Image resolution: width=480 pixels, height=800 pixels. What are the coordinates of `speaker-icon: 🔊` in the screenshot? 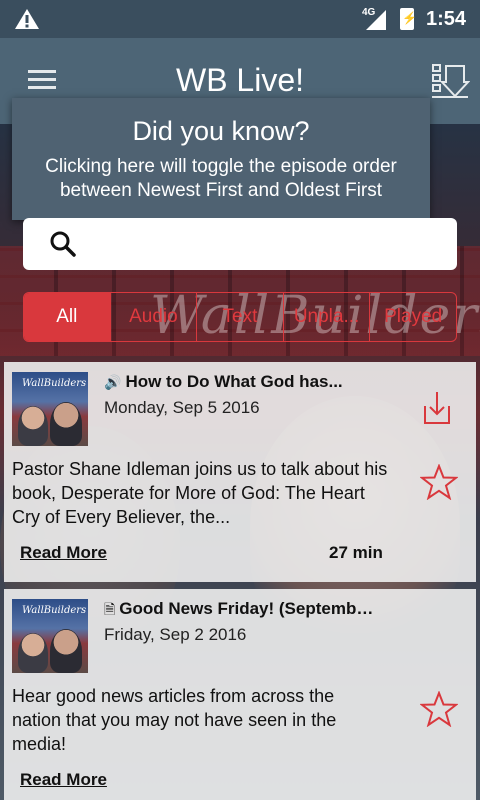 It's located at (113, 382).